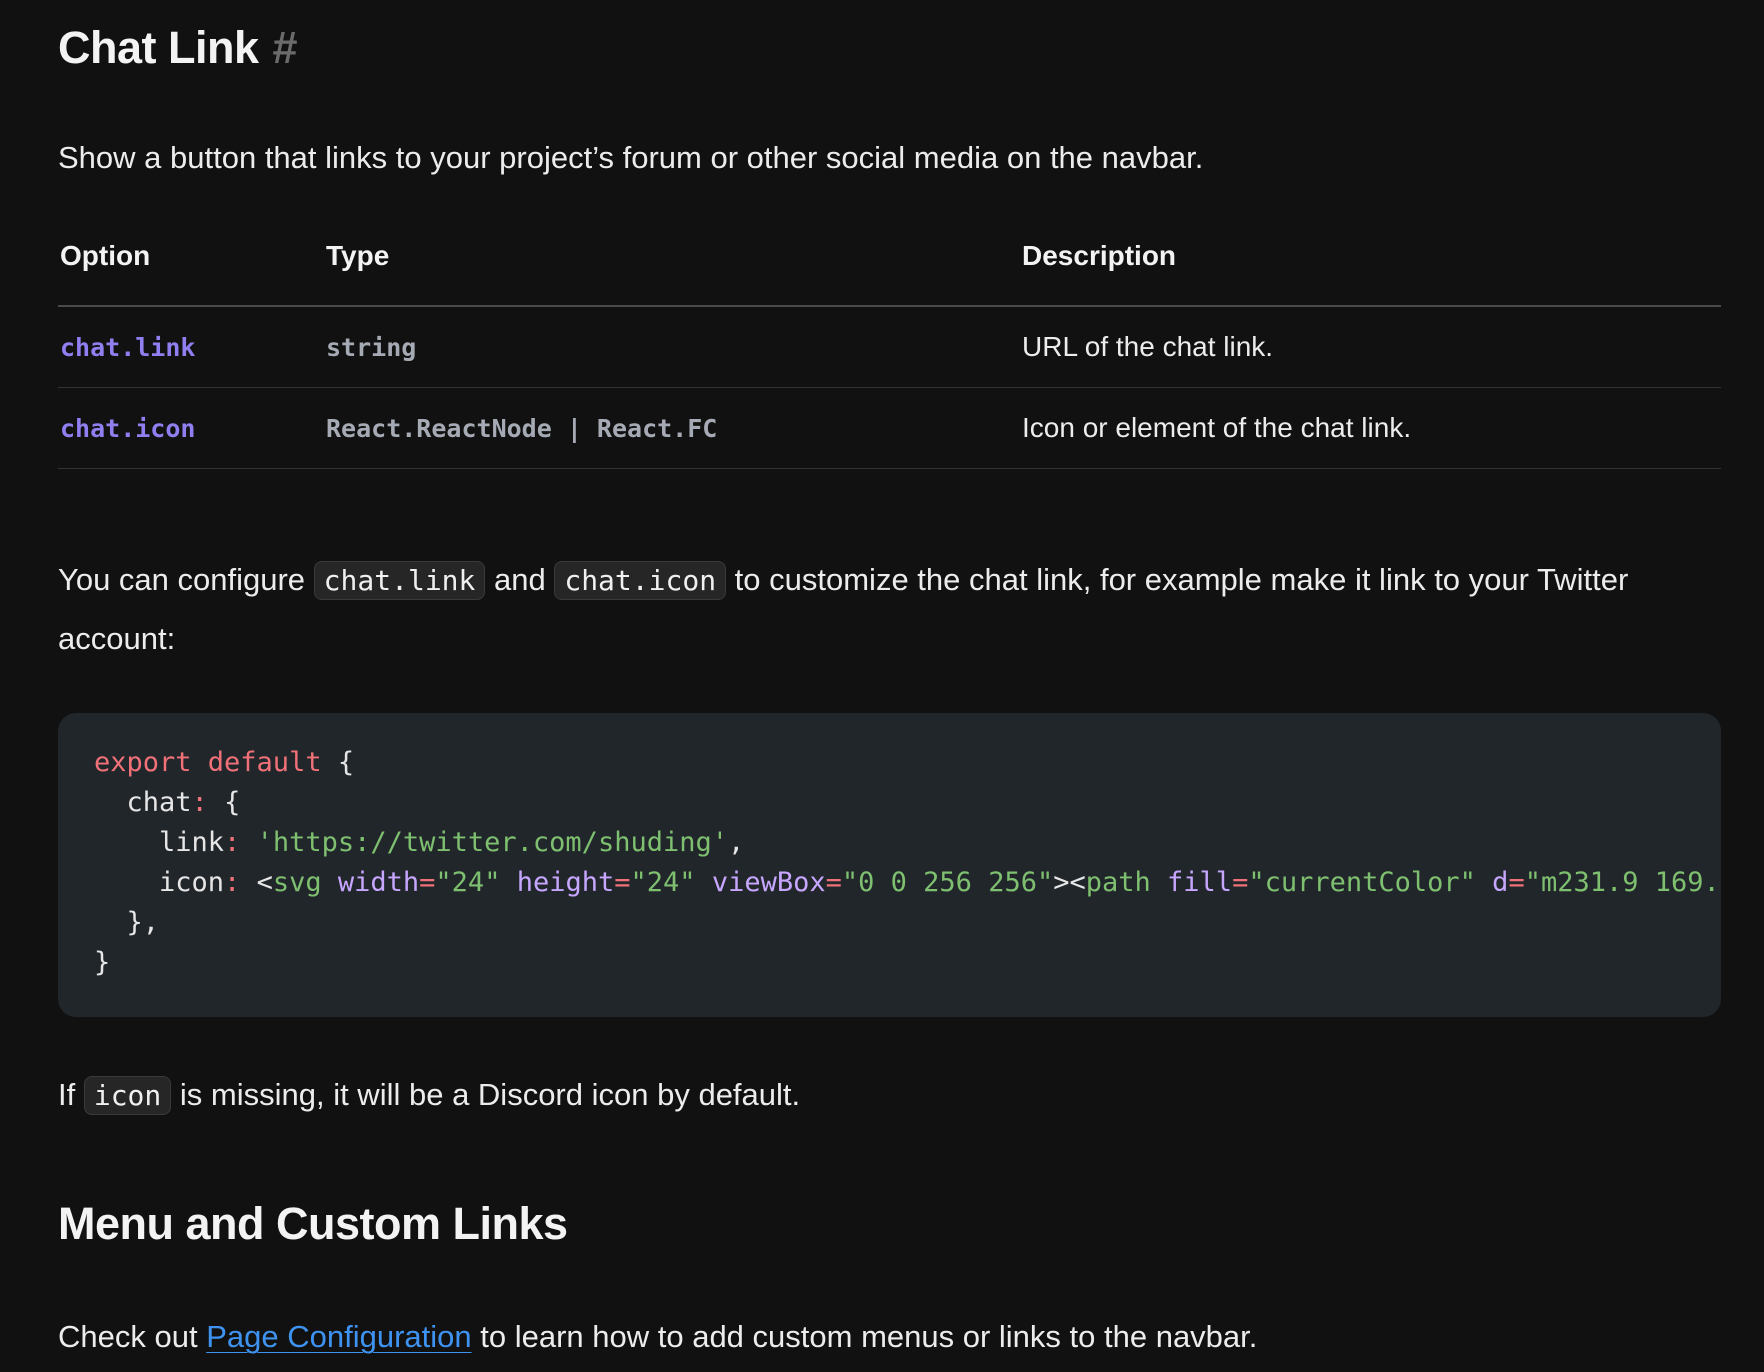  I want to click on code-token: link, so click(159, 842).